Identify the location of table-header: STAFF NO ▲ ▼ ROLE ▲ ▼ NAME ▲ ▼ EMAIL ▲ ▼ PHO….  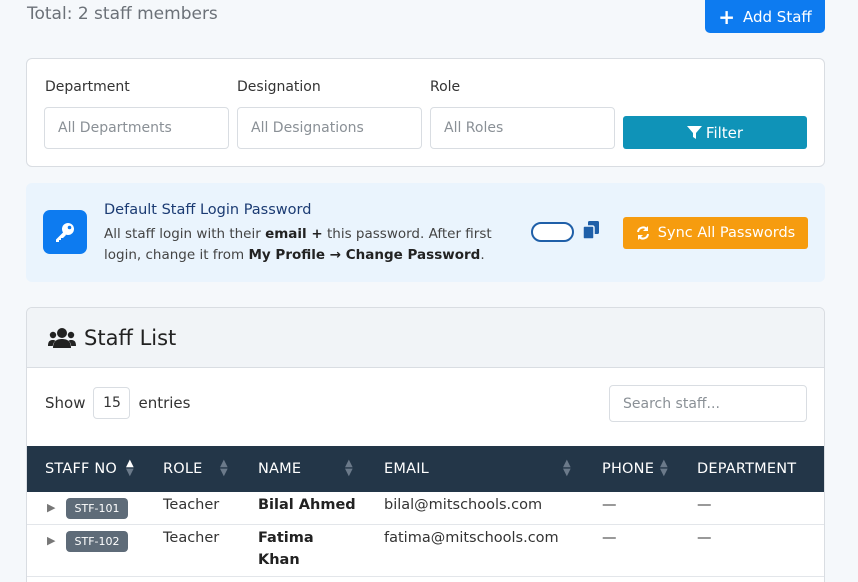
(425, 469).